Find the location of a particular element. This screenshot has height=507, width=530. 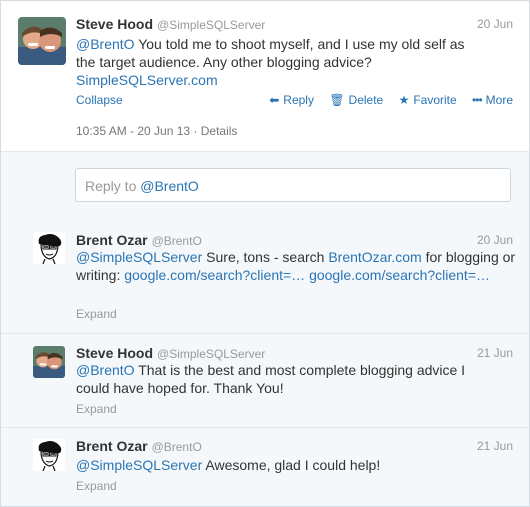

details-link: Details is located at coordinates (219, 131).